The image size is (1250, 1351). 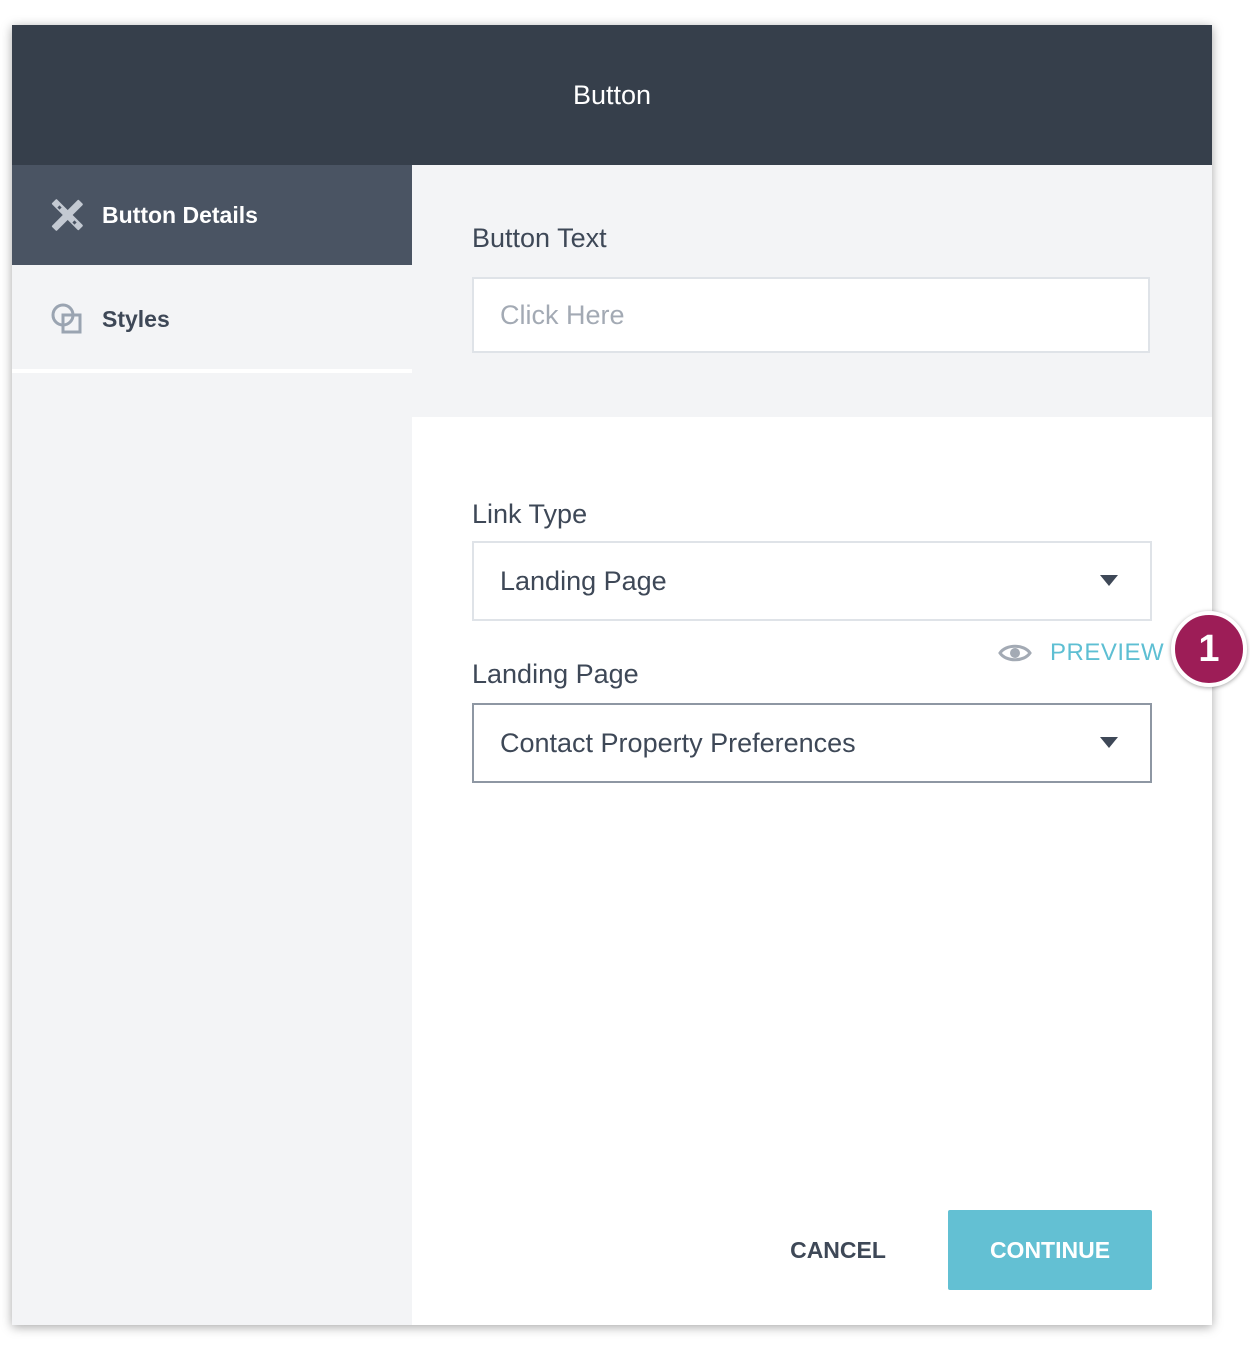 I want to click on continue-button: CONTINUE, so click(x=1050, y=1250).